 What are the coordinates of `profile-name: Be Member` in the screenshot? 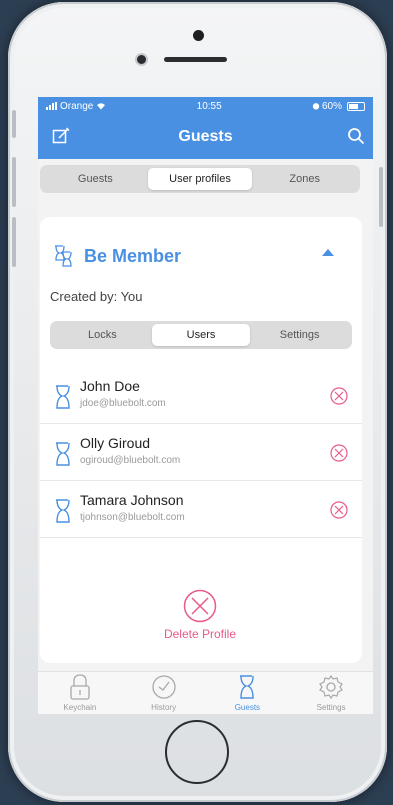 It's located at (133, 255).